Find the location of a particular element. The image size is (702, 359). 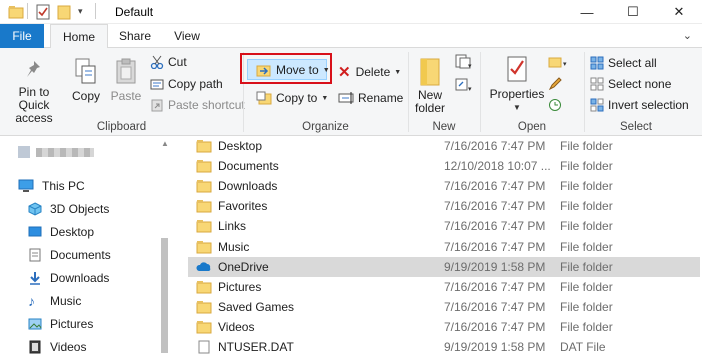

tab-file: File is located at coordinates (22, 36).